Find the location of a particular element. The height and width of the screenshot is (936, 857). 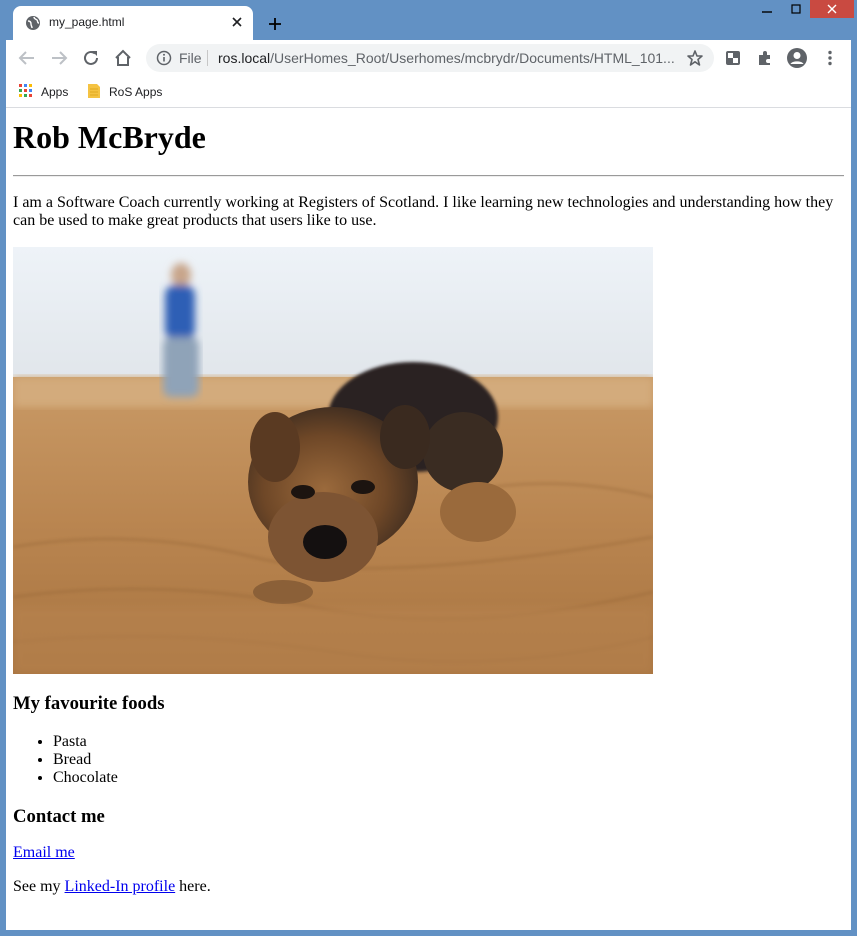

page-title: Rob McBryde is located at coordinates (109, 137).